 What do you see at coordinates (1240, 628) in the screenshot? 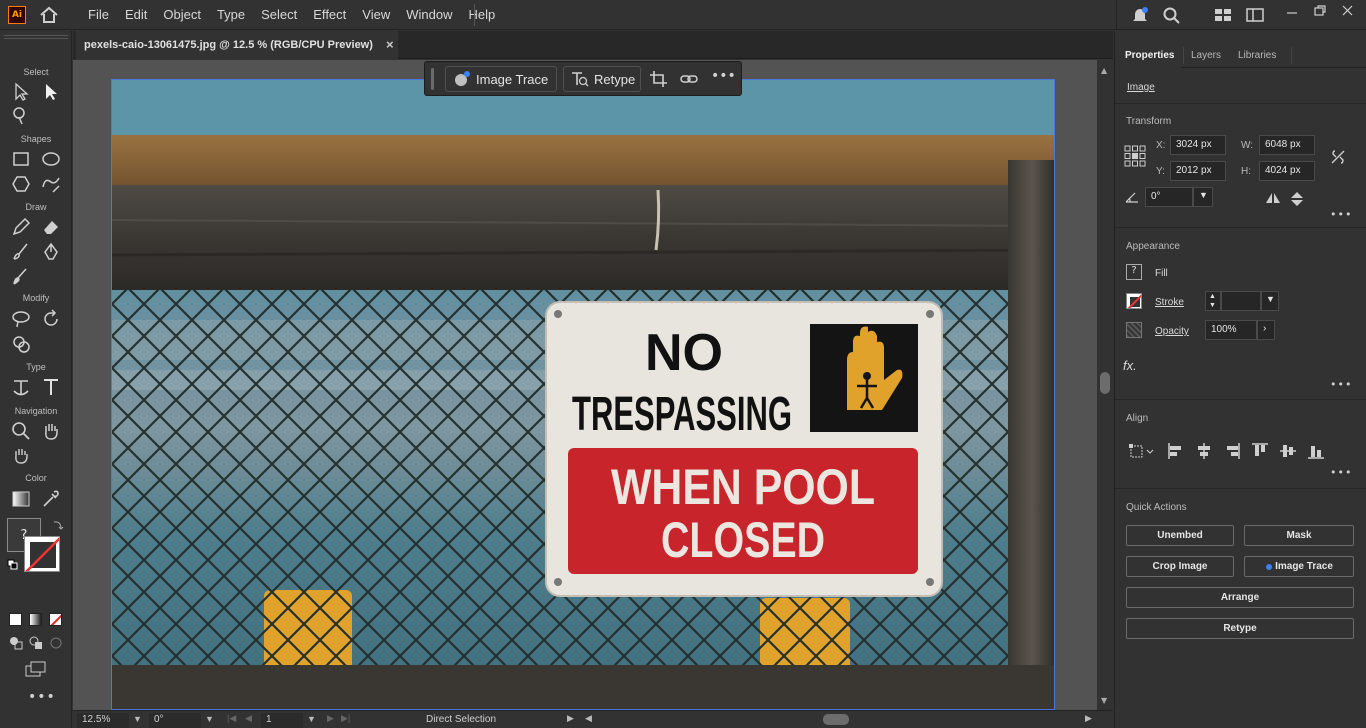
I see `retype-quick-button: Retype` at bounding box center [1240, 628].